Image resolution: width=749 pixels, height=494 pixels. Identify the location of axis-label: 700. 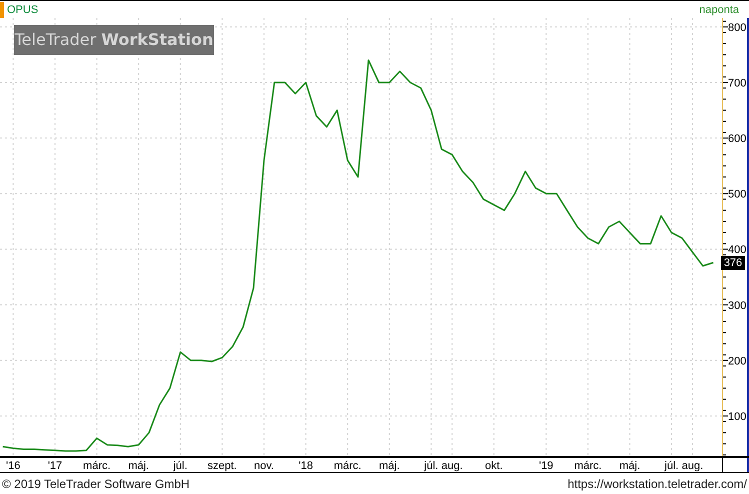
(737, 83).